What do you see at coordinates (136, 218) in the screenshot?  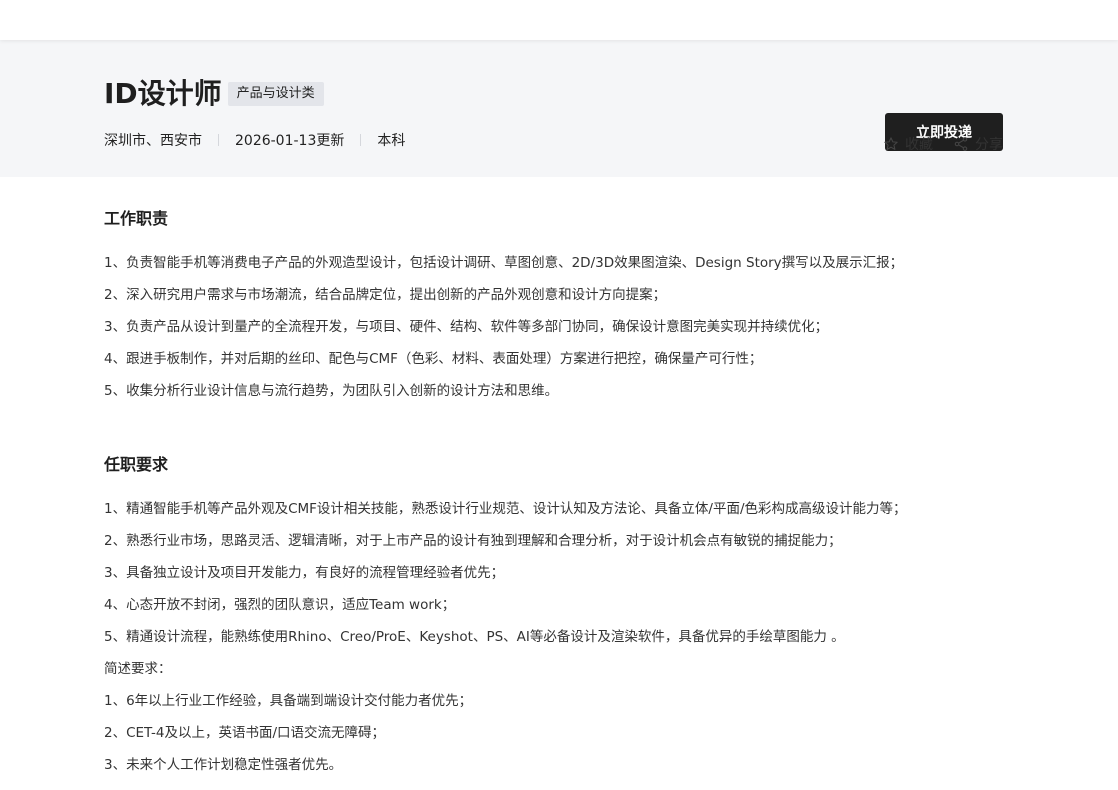 I see `section-title: 工作职责` at bounding box center [136, 218].